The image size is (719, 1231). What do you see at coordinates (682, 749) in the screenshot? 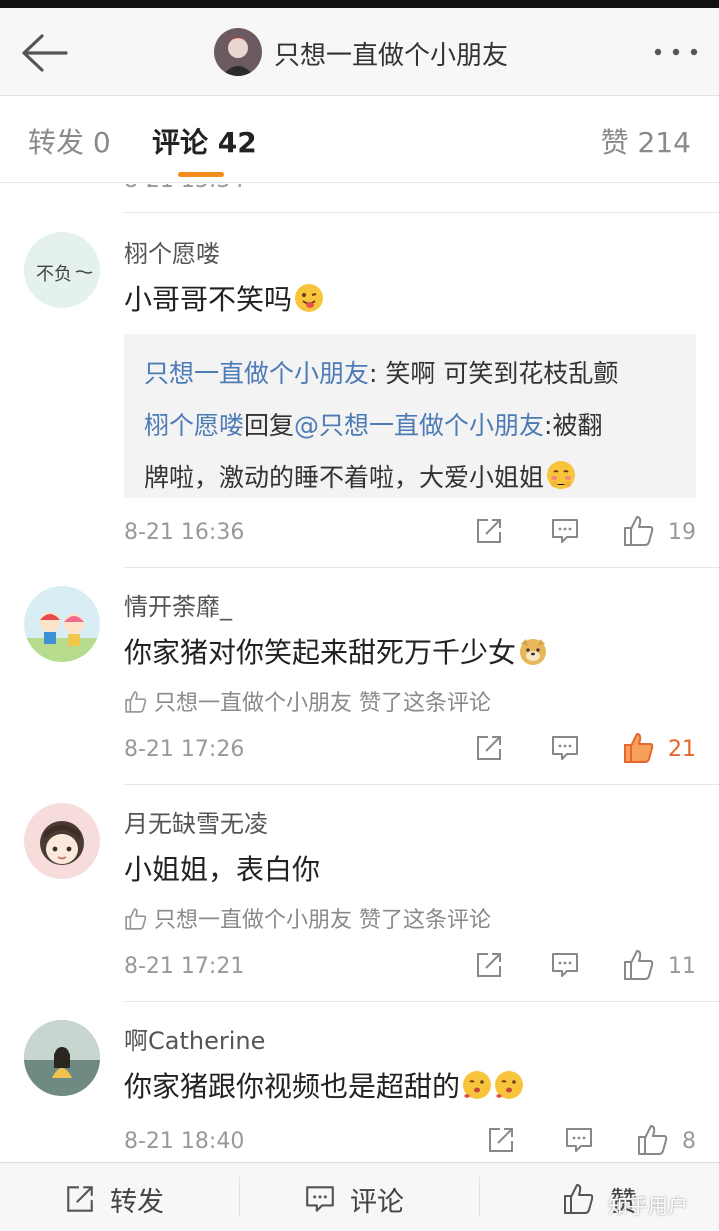
I see `like-count: 21` at bounding box center [682, 749].